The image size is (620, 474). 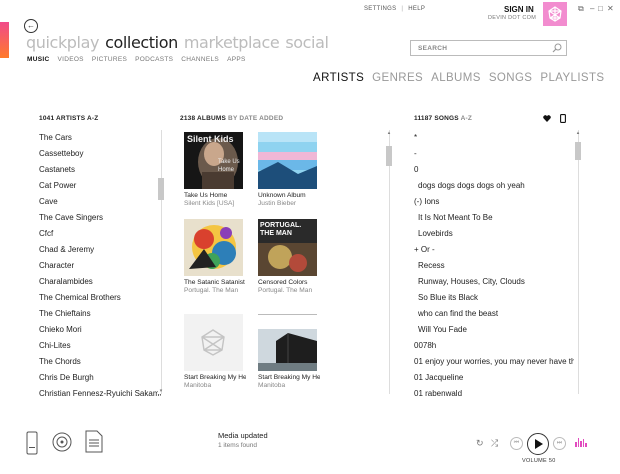 I want to click on status-title: Media updated, so click(x=243, y=435).